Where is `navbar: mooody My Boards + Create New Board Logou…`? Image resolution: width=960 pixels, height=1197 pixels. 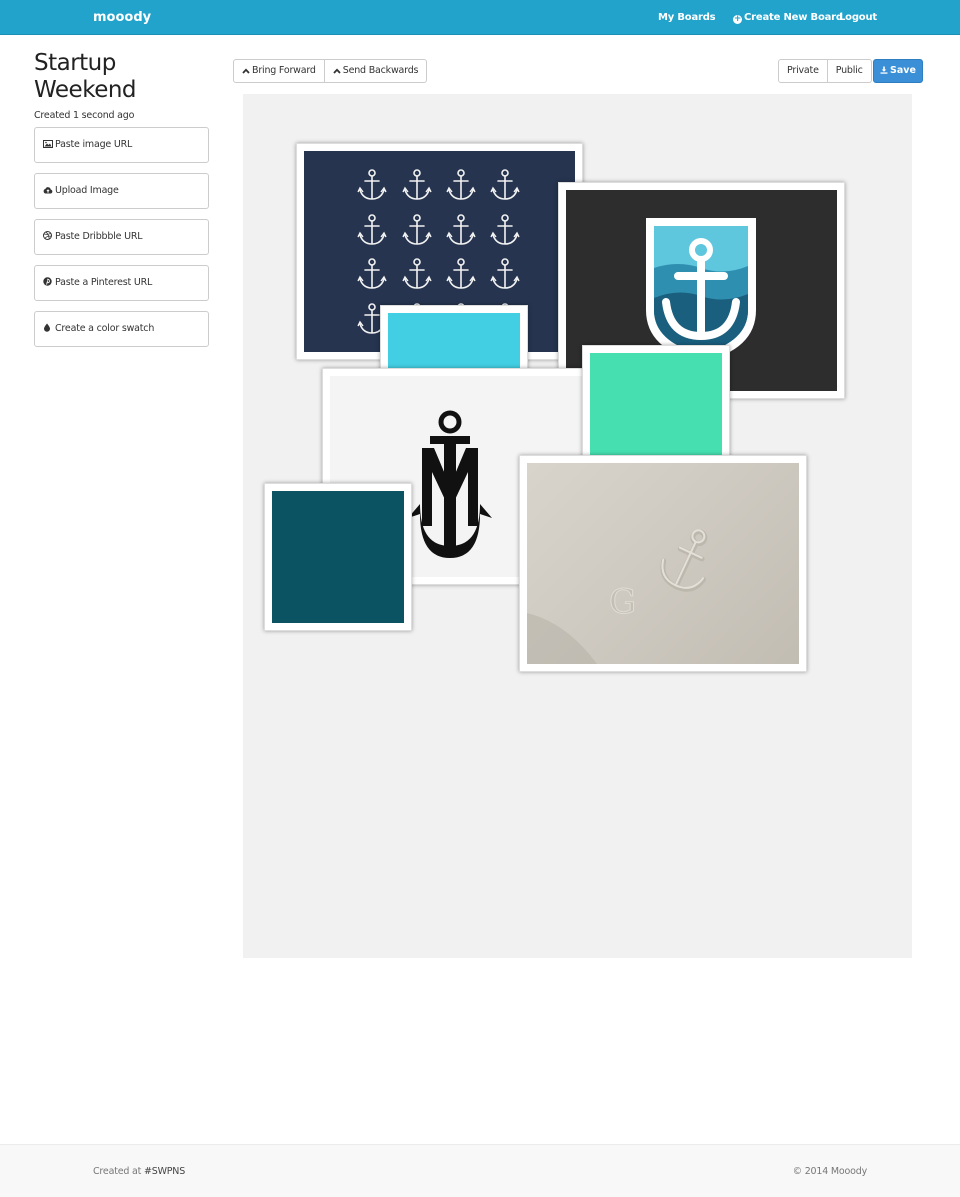 navbar: mooody My Boards + Create New Board Logou… is located at coordinates (480, 17).